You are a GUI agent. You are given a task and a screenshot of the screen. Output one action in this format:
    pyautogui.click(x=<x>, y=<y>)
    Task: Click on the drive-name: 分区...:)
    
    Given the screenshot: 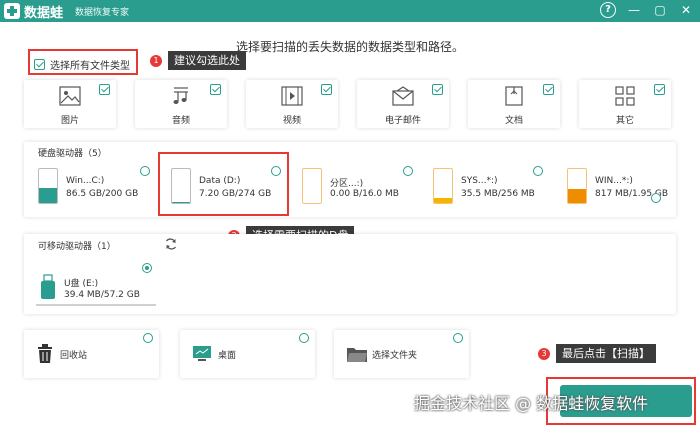 What is the action you would take?
    pyautogui.click(x=347, y=184)
    